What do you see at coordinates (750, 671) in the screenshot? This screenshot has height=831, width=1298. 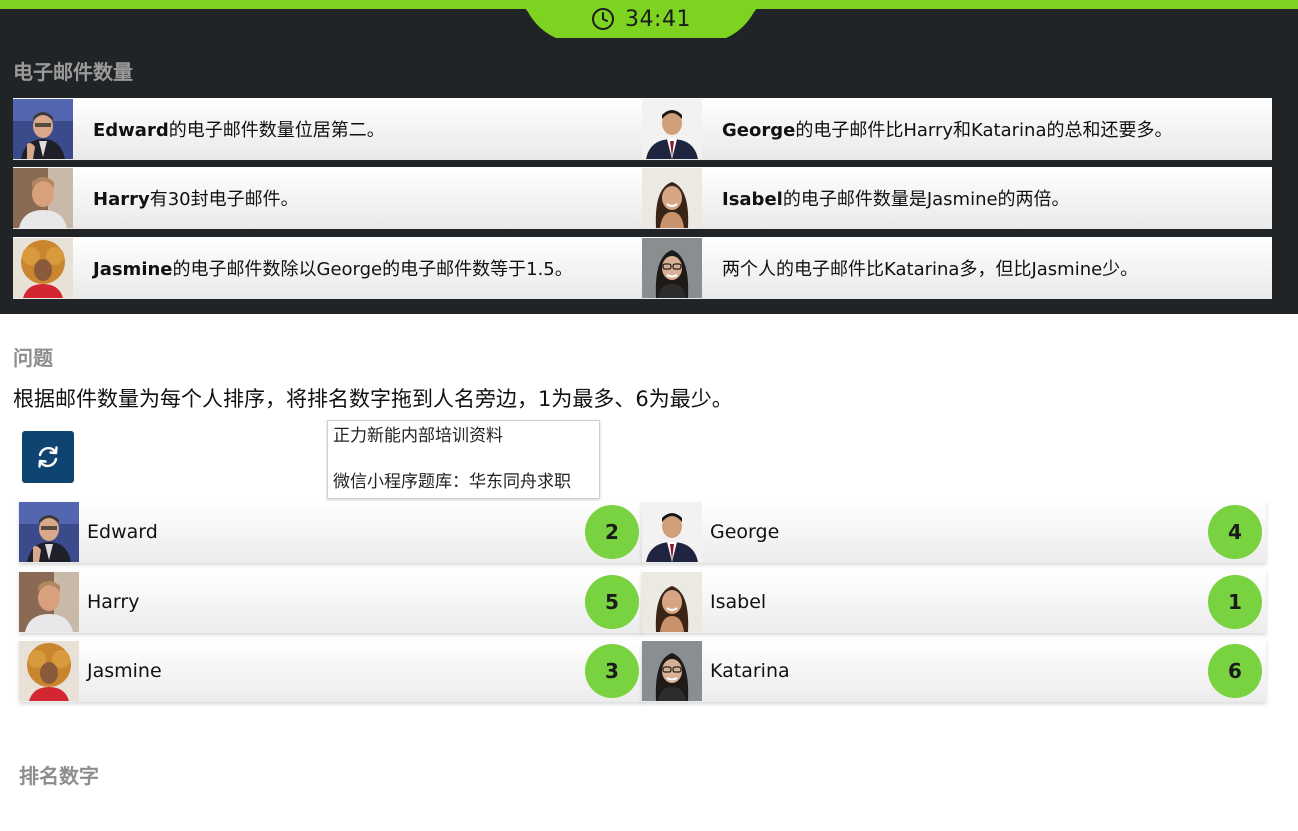 I see `person-name: Katarina` at bounding box center [750, 671].